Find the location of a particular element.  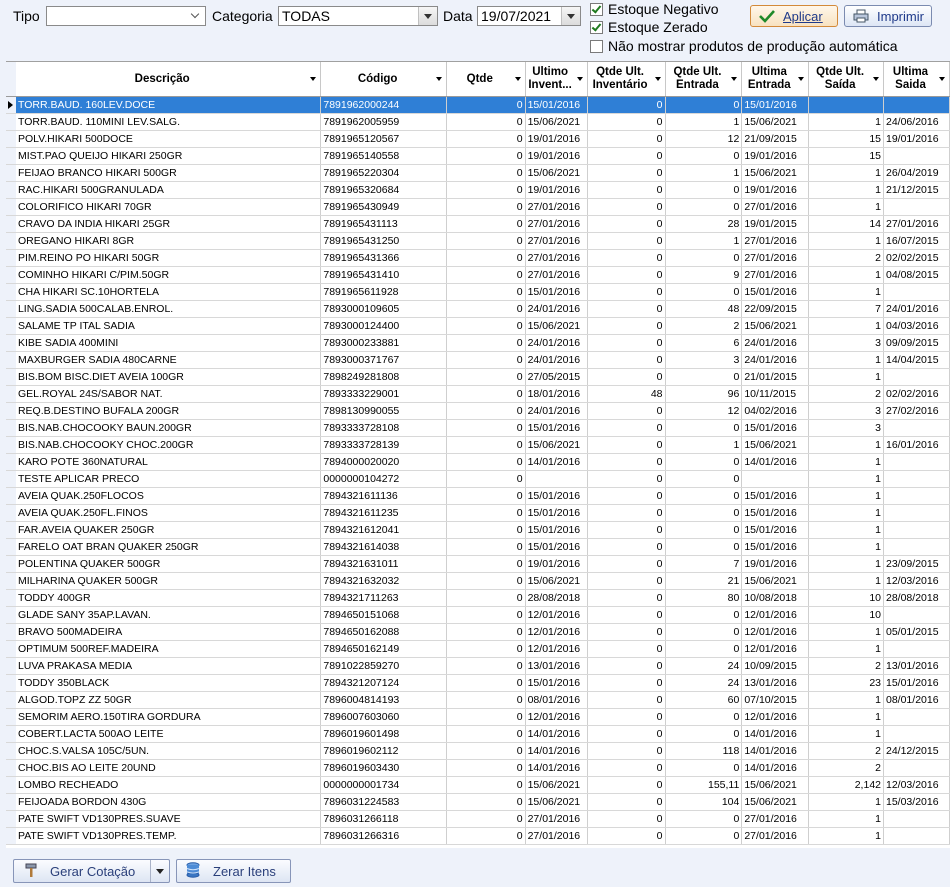

cell-codigo: 7893000109605 is located at coordinates (383, 309).